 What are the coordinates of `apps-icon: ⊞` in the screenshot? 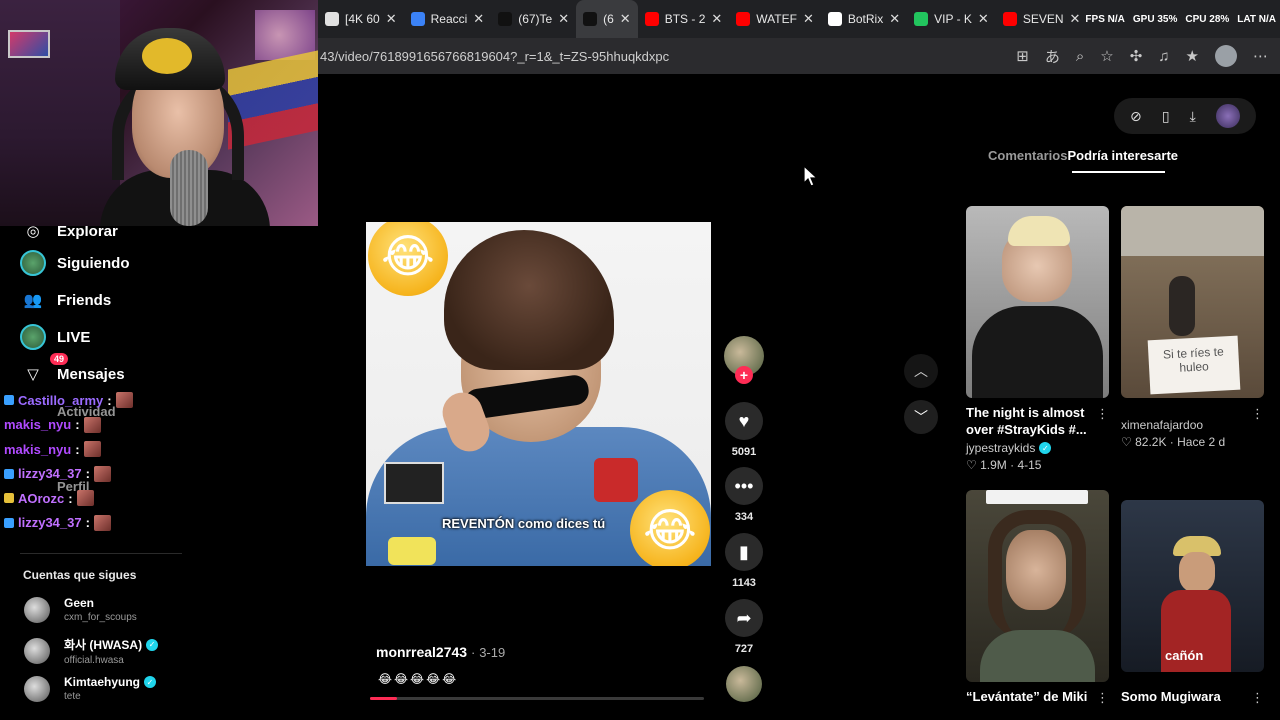 It's located at (1022, 56).